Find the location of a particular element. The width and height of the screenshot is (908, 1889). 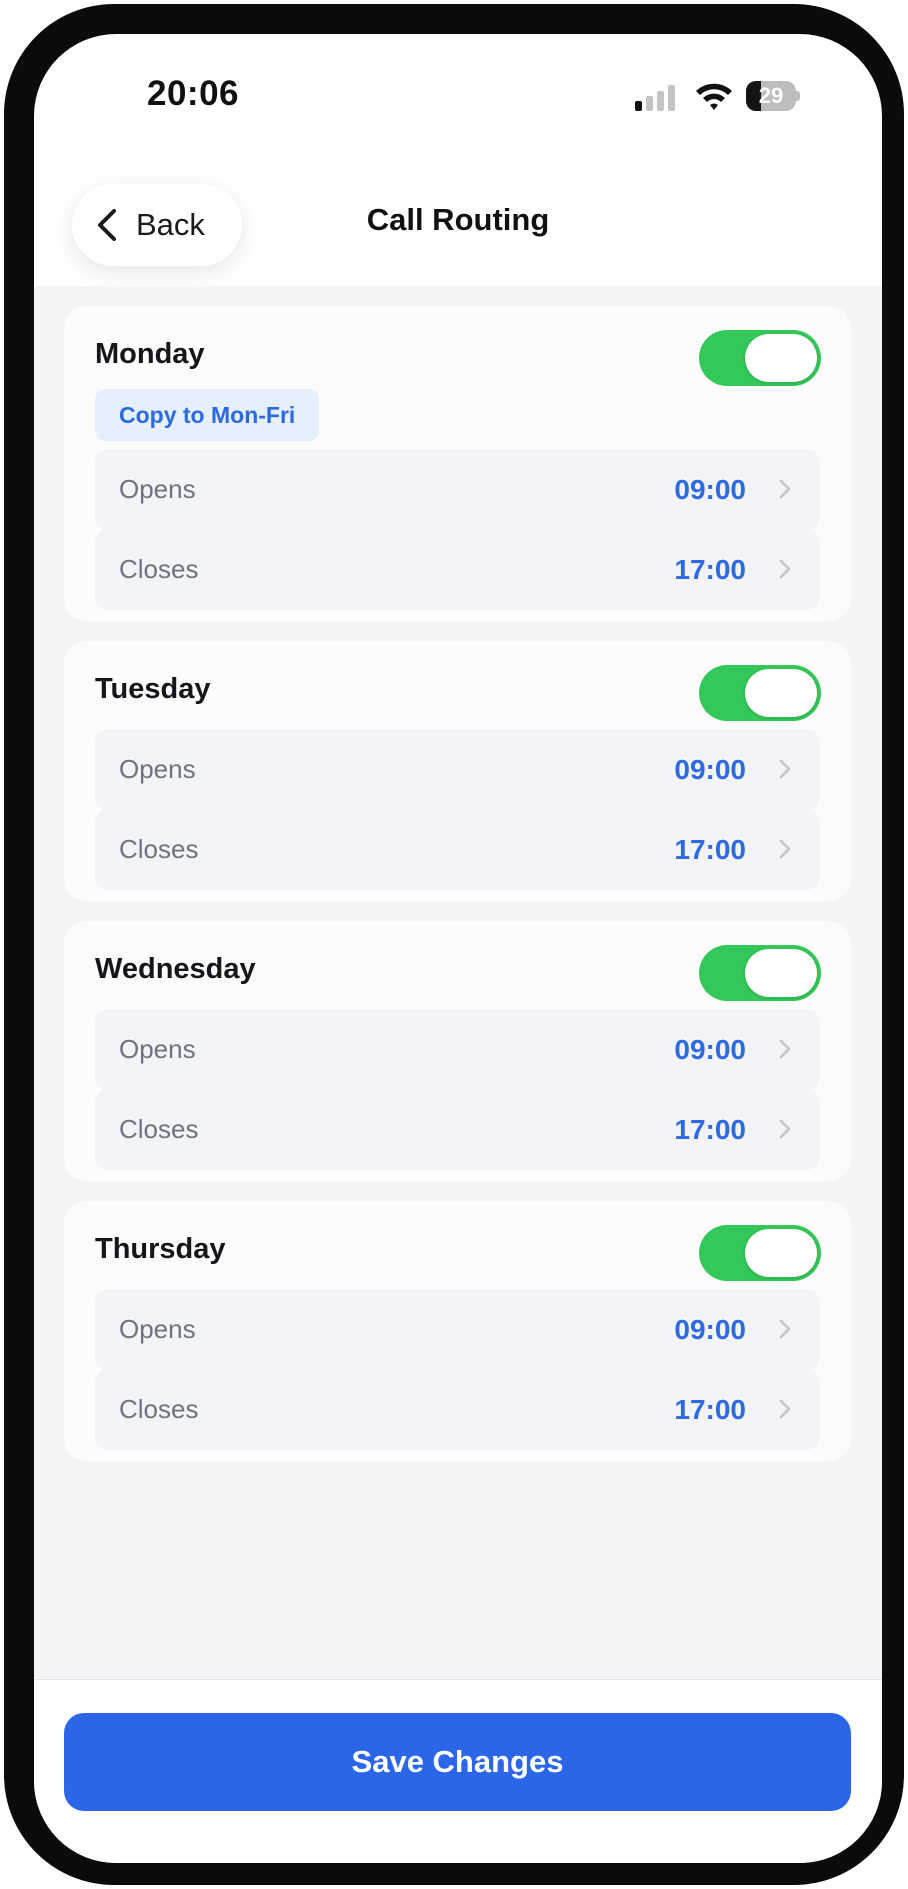

day-card-thursday: Thursday Opens 09:00 Closes 17:00 is located at coordinates (457, 1331).